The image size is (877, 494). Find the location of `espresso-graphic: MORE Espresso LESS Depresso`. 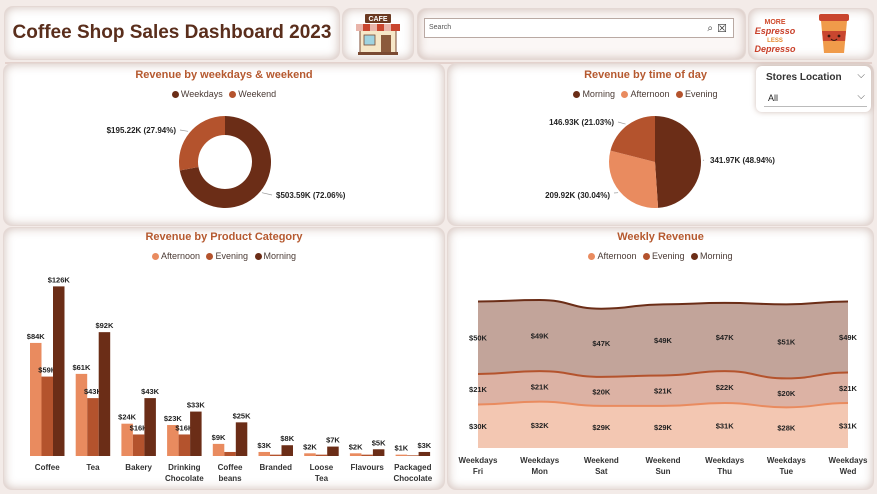

espresso-graphic: MORE Espresso LESS Depresso is located at coordinates (801, 34).